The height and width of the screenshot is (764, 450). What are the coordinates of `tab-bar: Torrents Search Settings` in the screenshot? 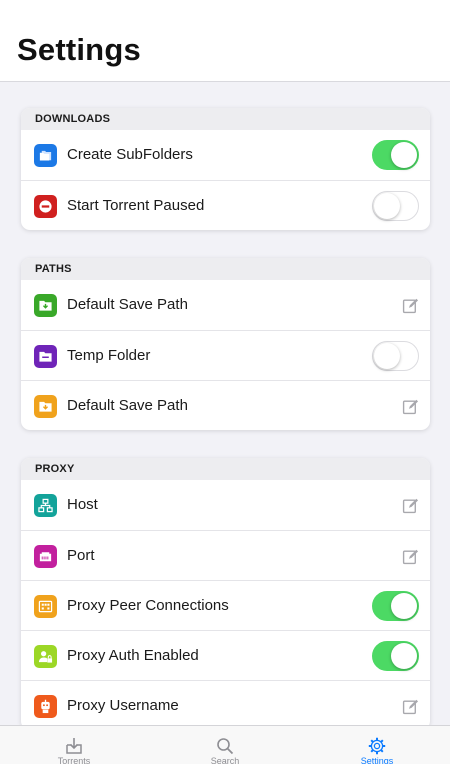 It's located at (225, 744).